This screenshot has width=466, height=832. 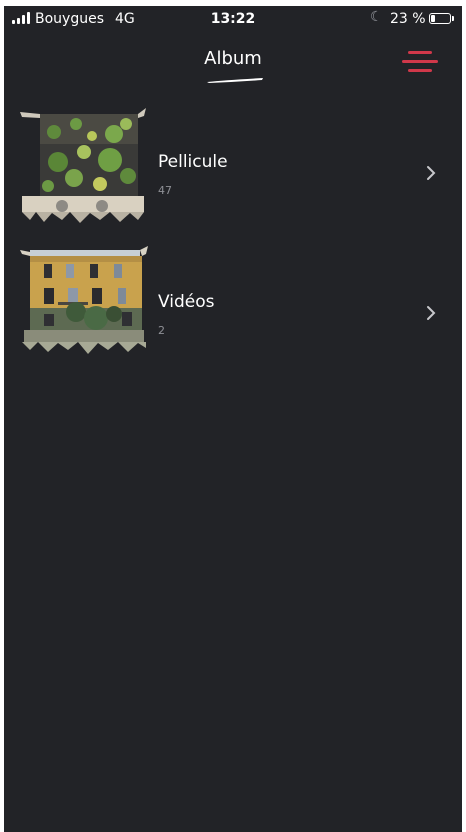 What do you see at coordinates (408, 19) in the screenshot?
I see `battery-percentage: 23 %` at bounding box center [408, 19].